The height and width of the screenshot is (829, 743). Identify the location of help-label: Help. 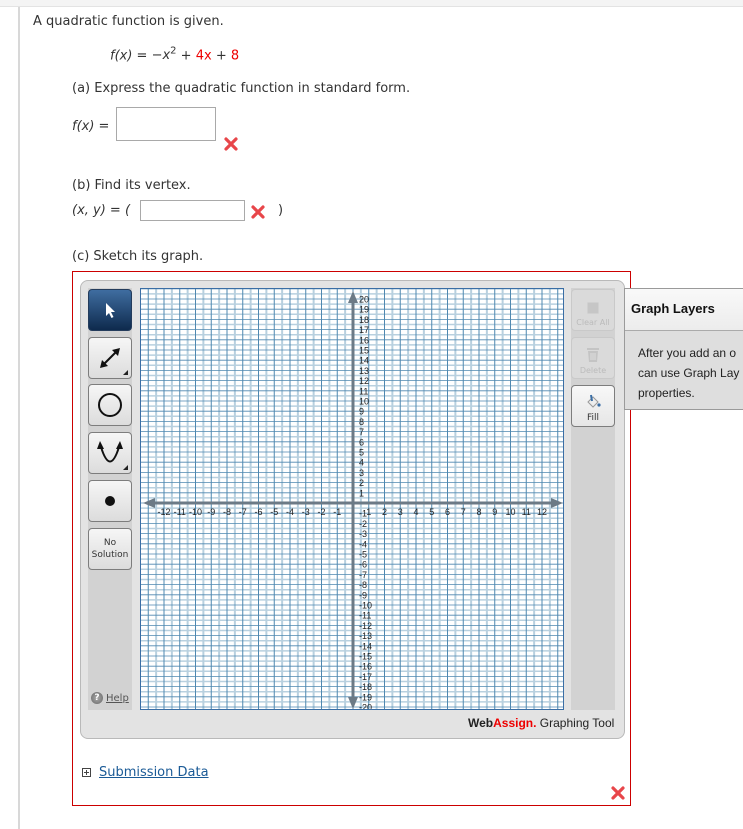
(117, 698).